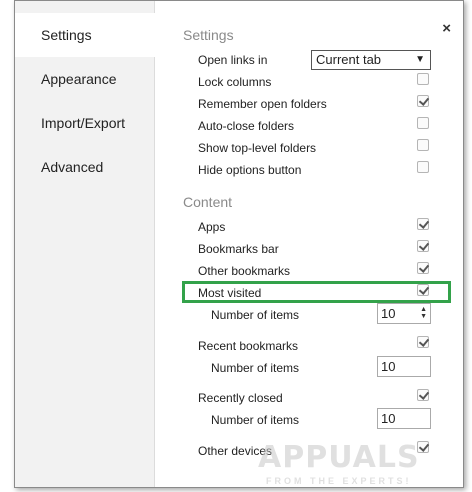  I want to click on sidebar-item-advanced: Advanced, so click(85, 167).